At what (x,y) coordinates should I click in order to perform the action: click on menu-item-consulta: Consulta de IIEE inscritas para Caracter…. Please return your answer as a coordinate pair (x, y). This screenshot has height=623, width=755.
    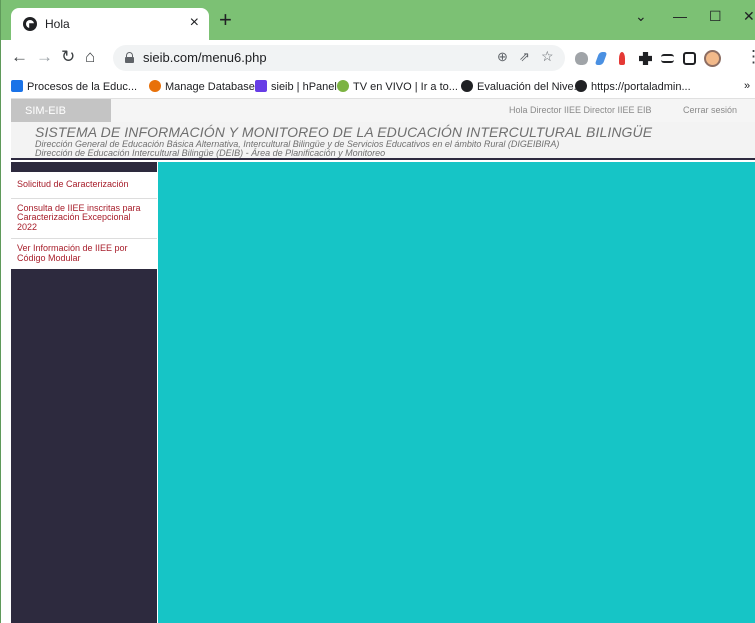
    Looking at the image, I should click on (84, 219).